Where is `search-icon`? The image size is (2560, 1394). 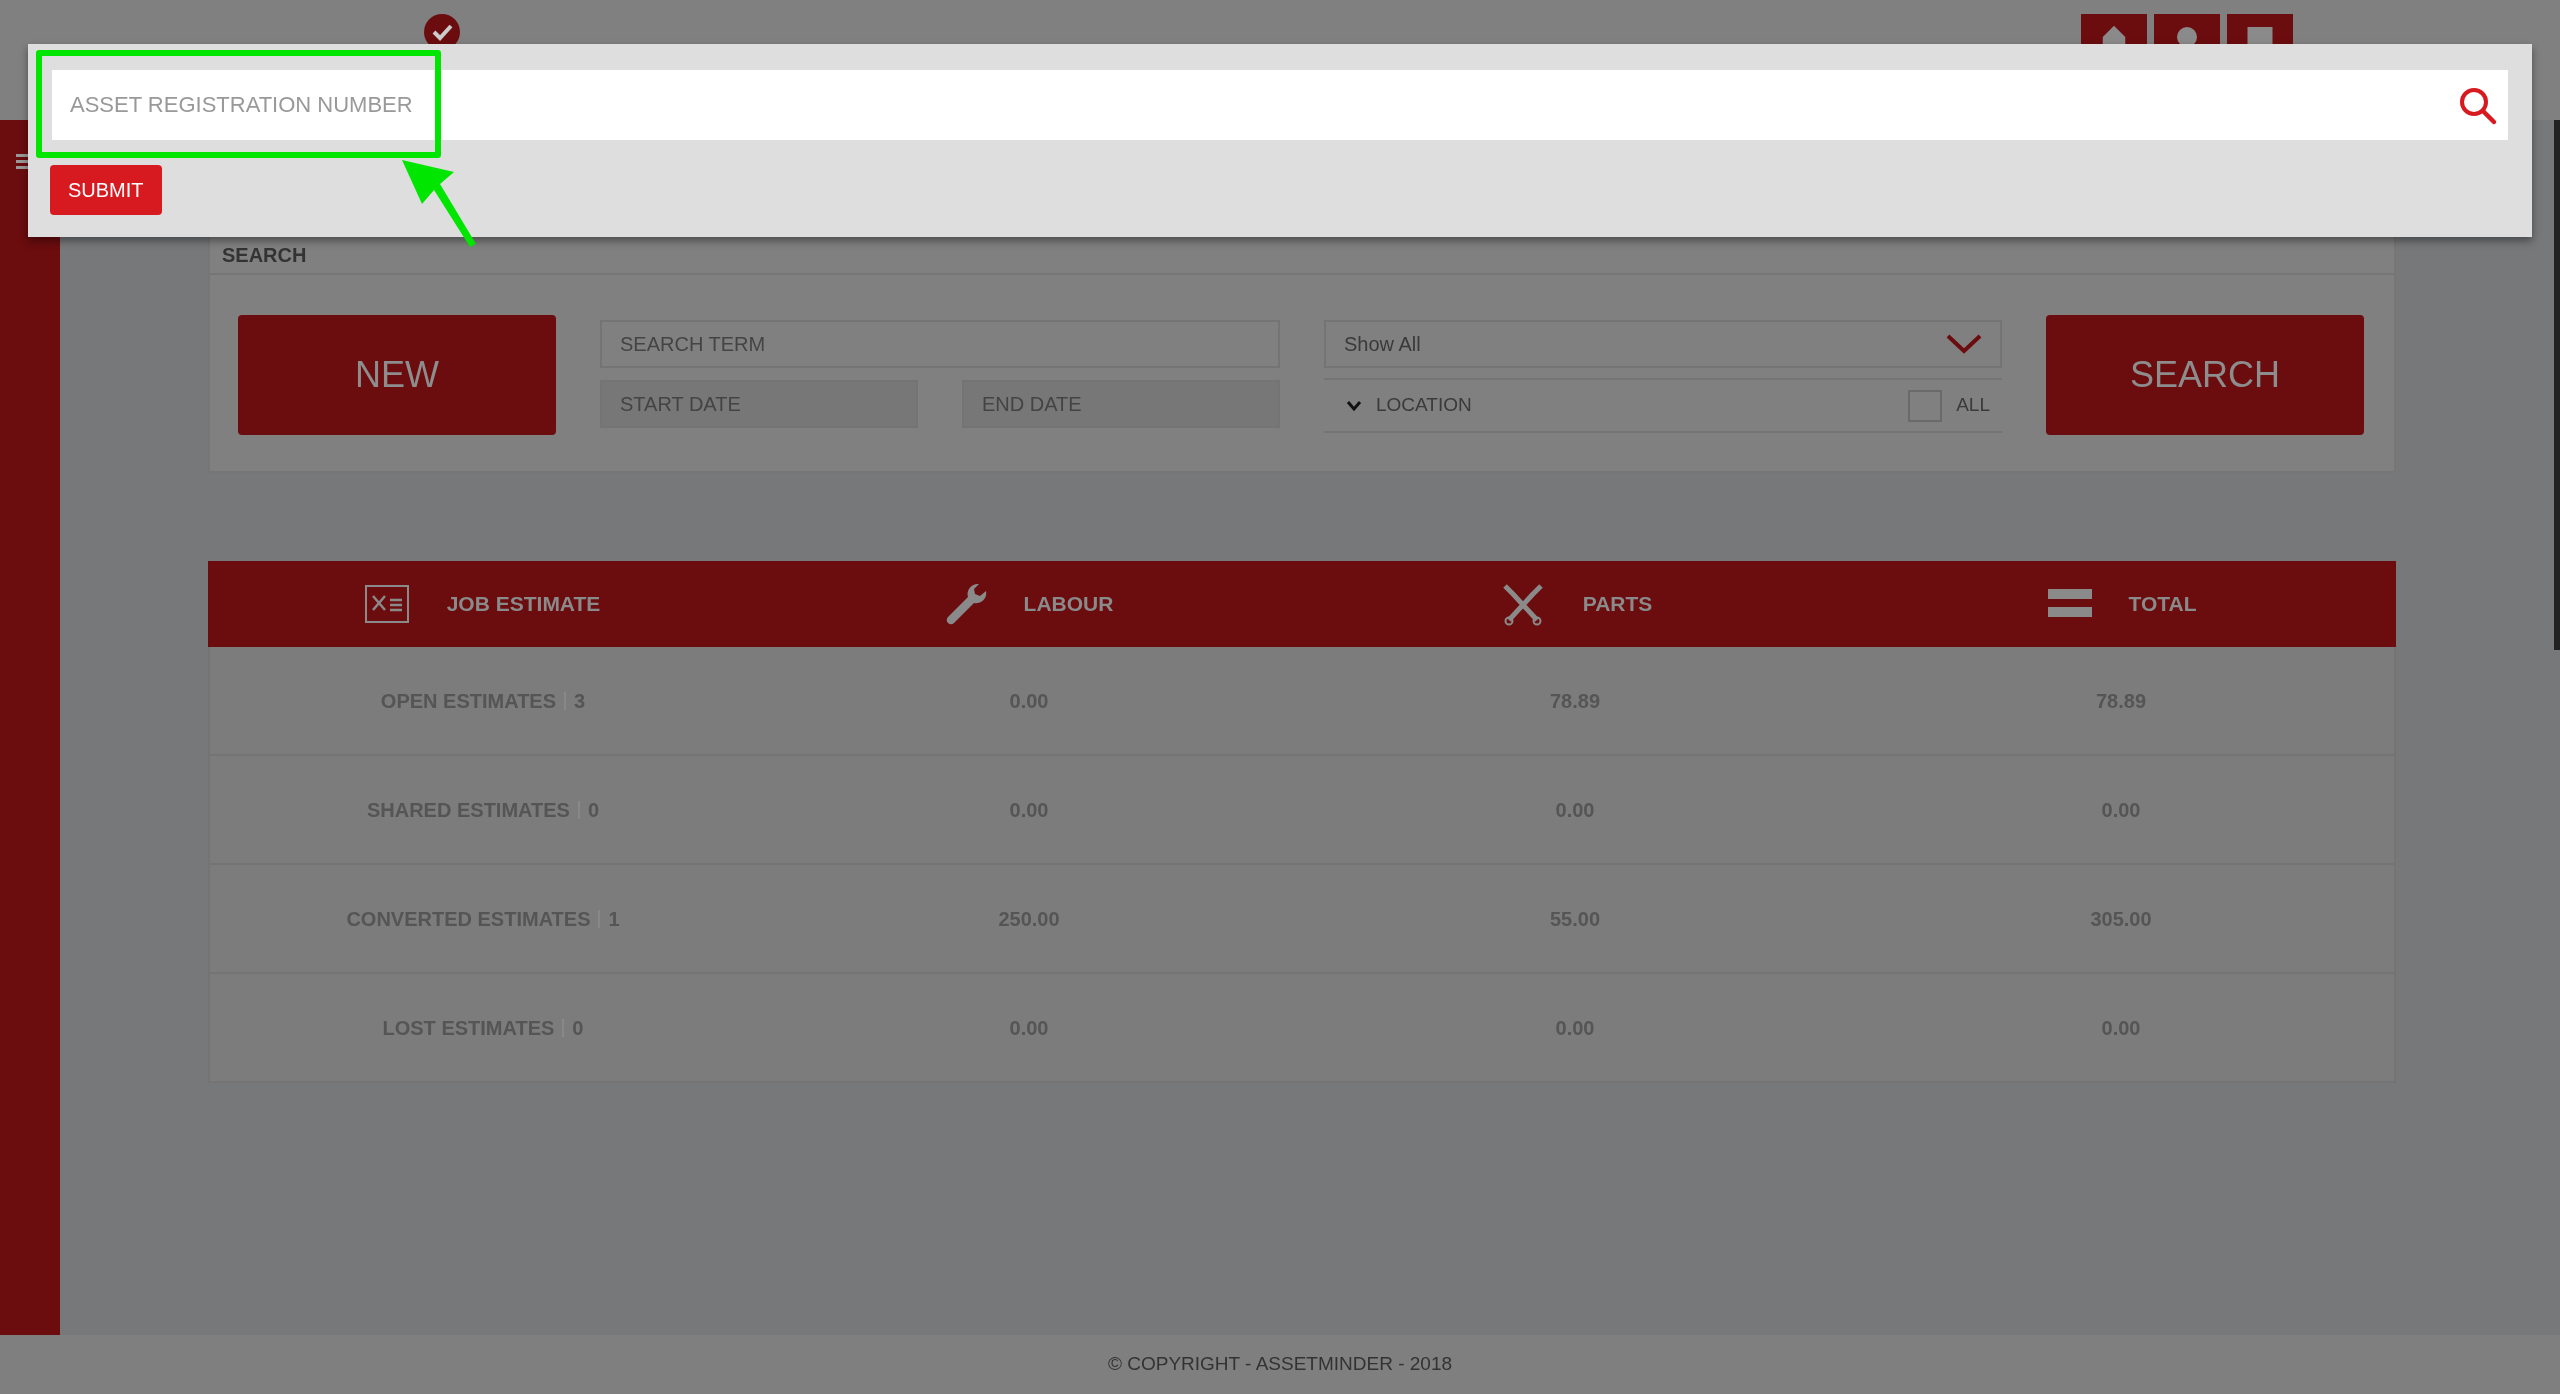 search-icon is located at coordinates (2478, 106).